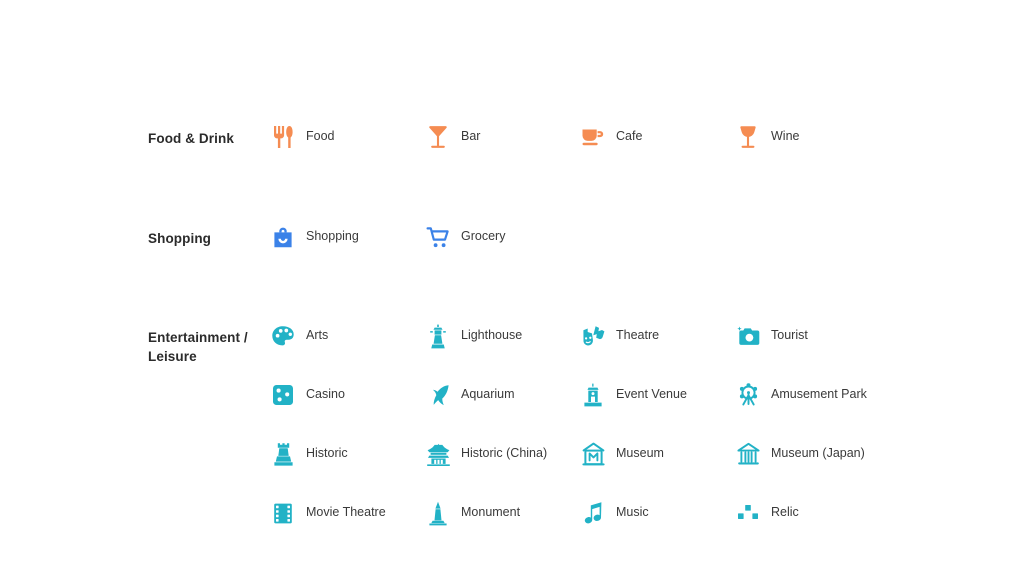 The height and width of the screenshot is (577, 1024). I want to click on category-rows-food-drink: Food Bar Cafe Wine, so click(599, 138).